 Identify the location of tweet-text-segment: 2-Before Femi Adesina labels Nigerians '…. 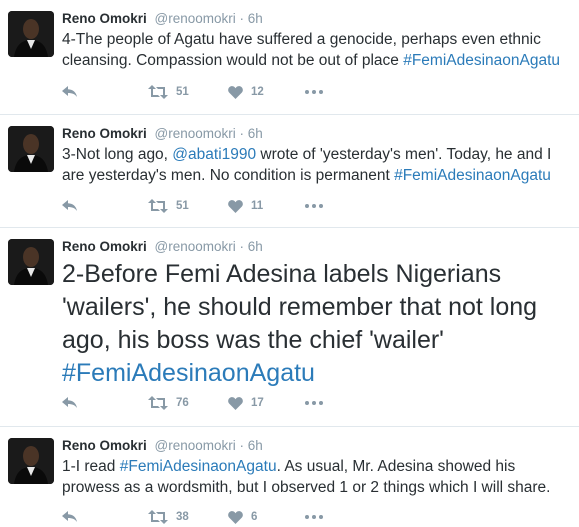
(300, 307).